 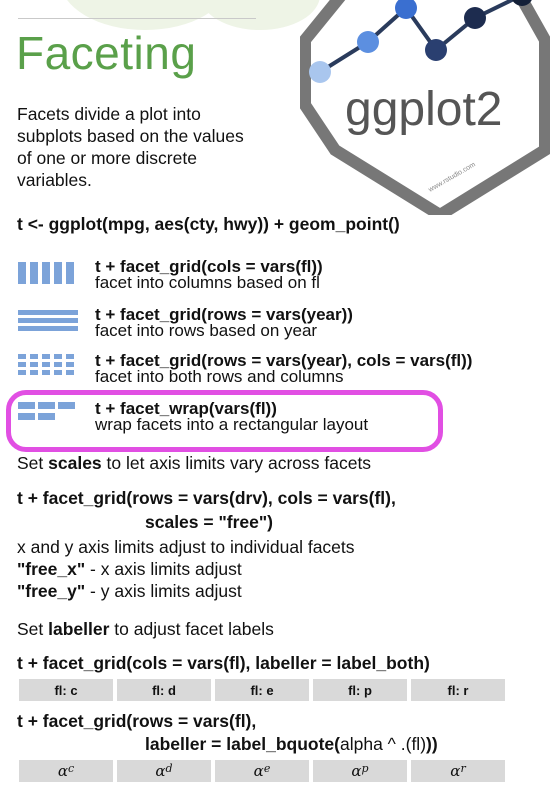 I want to click on facet-strip-math: αd, so click(x=164, y=771).